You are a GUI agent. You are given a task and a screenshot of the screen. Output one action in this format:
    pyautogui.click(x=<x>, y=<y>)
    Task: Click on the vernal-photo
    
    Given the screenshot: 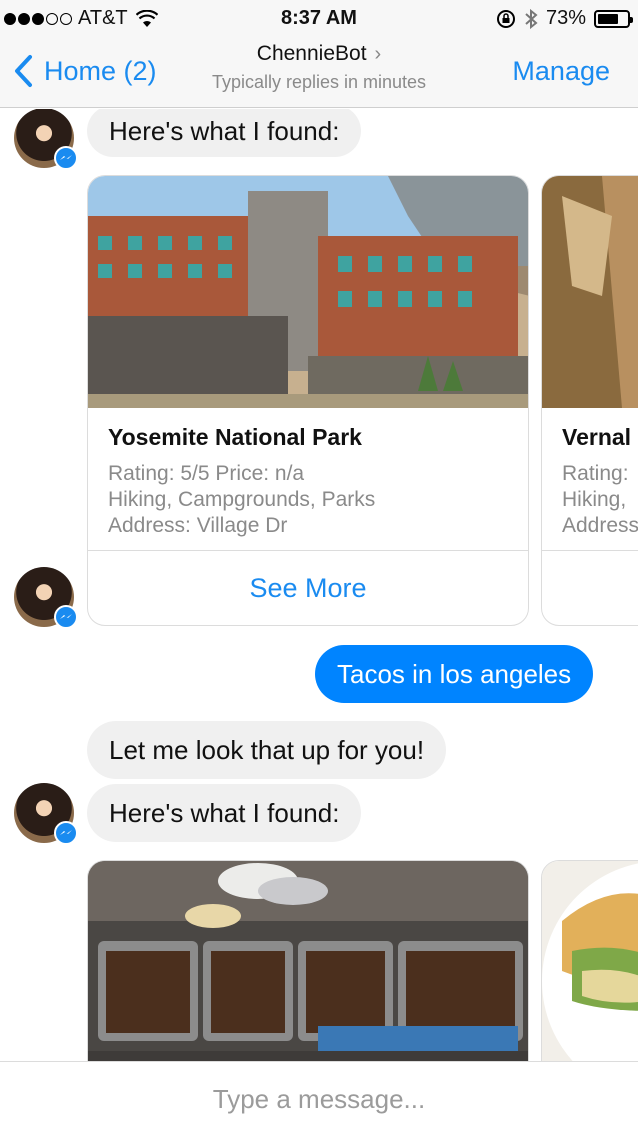 What is the action you would take?
    pyautogui.click(x=590, y=292)
    